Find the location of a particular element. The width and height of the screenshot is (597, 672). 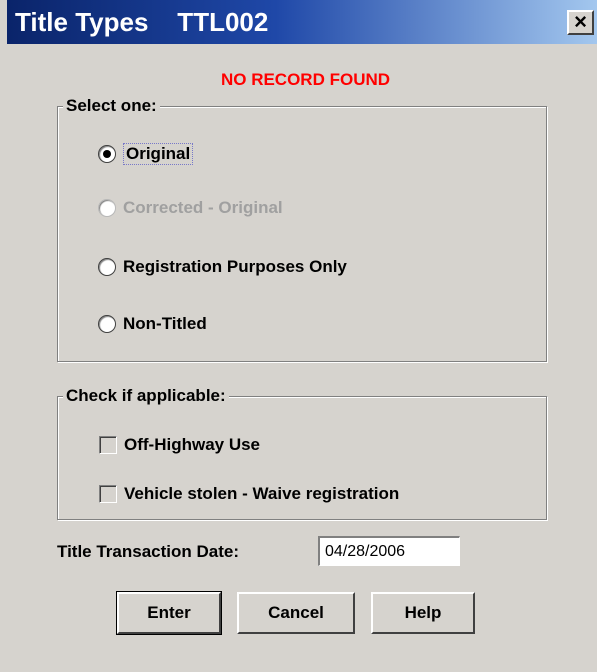

checkbox-box-vehicle-stolen is located at coordinates (108, 494).